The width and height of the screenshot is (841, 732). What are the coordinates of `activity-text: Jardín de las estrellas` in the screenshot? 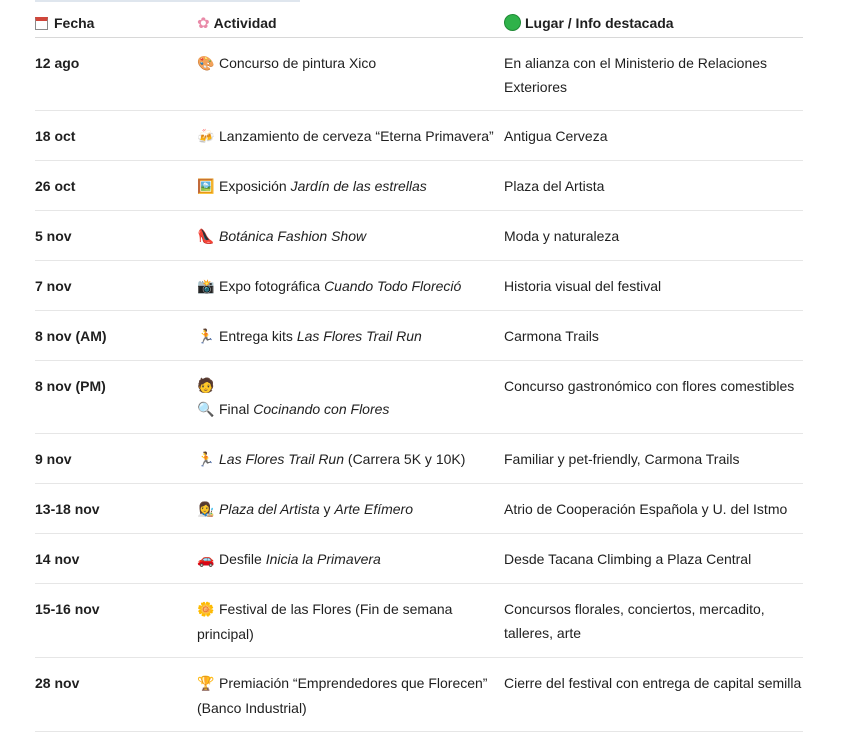 It's located at (358, 186).